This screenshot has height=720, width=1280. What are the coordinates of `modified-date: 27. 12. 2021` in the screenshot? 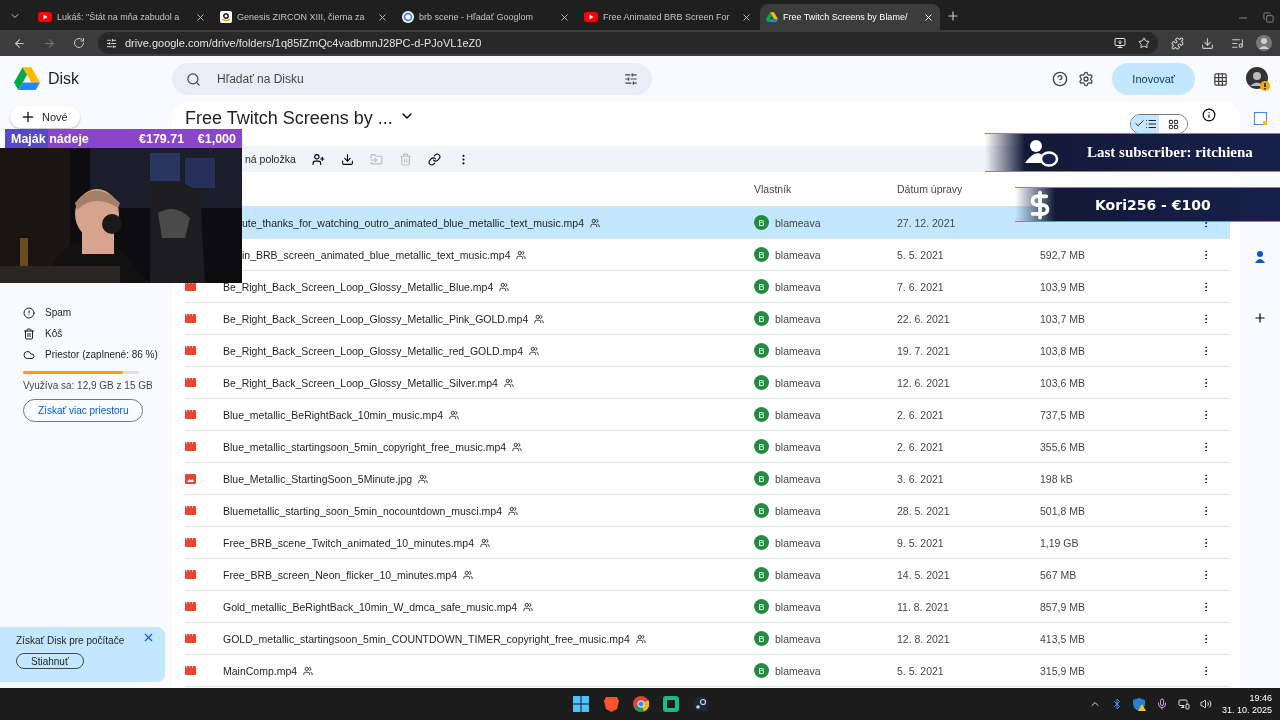 It's located at (926, 222).